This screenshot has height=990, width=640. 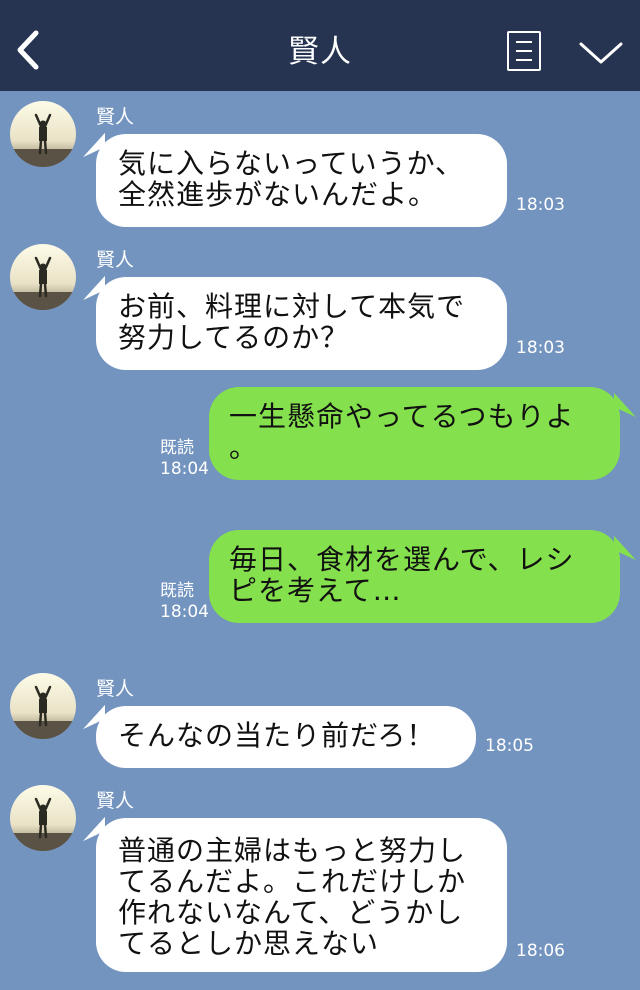 I want to click on menu-button, so click(x=524, y=51).